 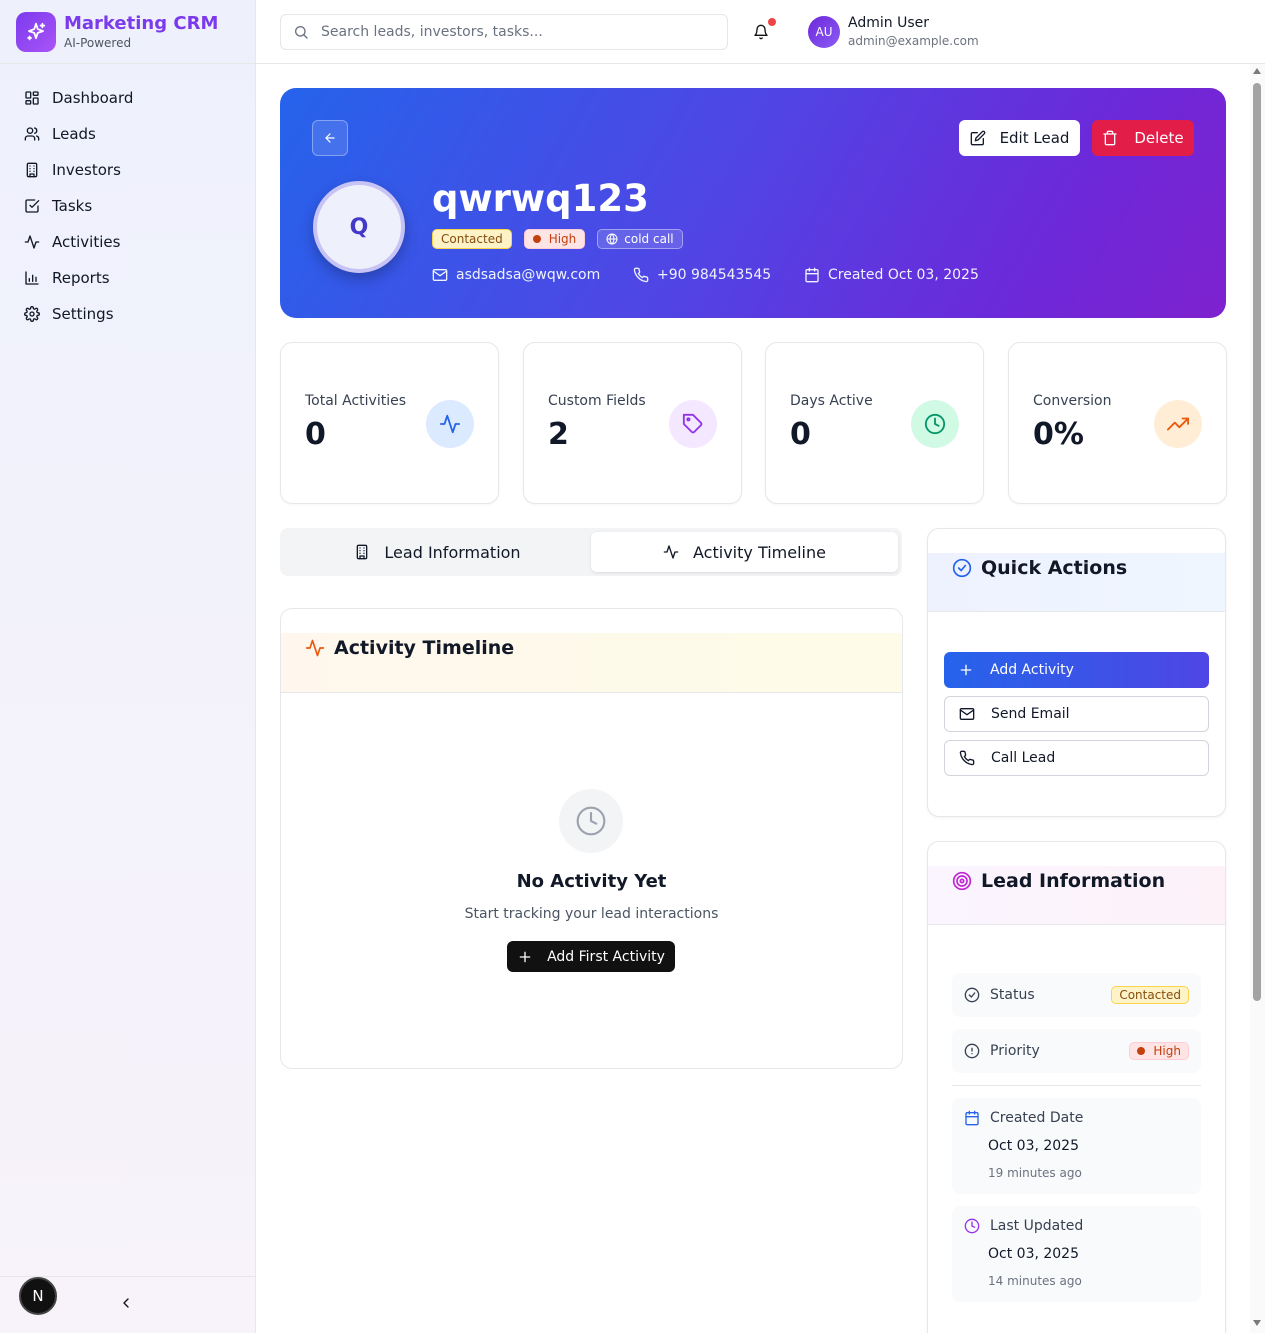 I want to click on trending-up-icon, so click(x=1178, y=424).